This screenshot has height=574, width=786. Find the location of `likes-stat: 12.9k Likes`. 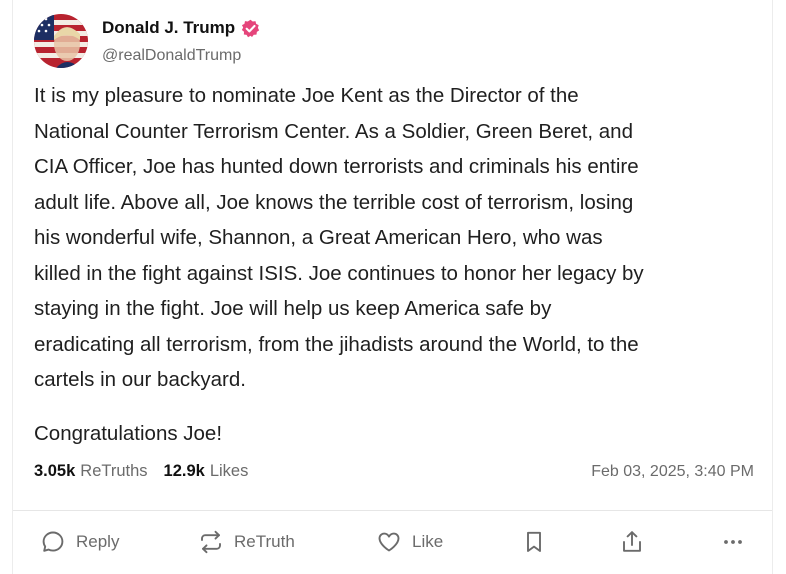

likes-stat: 12.9k Likes is located at coordinates (206, 471).